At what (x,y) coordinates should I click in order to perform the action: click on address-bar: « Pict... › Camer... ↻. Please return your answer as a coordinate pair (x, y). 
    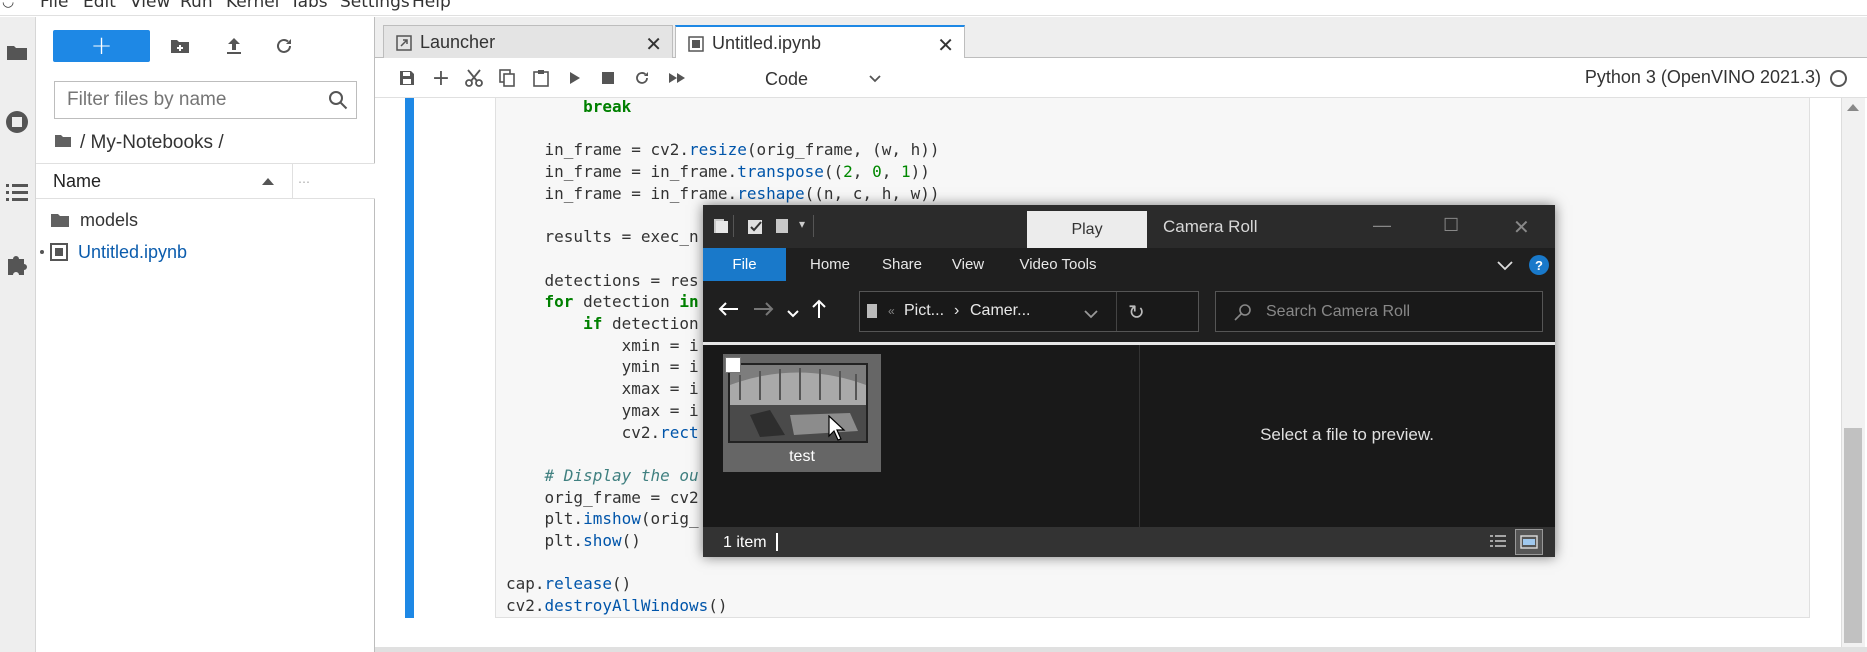
    Looking at the image, I should click on (1029, 311).